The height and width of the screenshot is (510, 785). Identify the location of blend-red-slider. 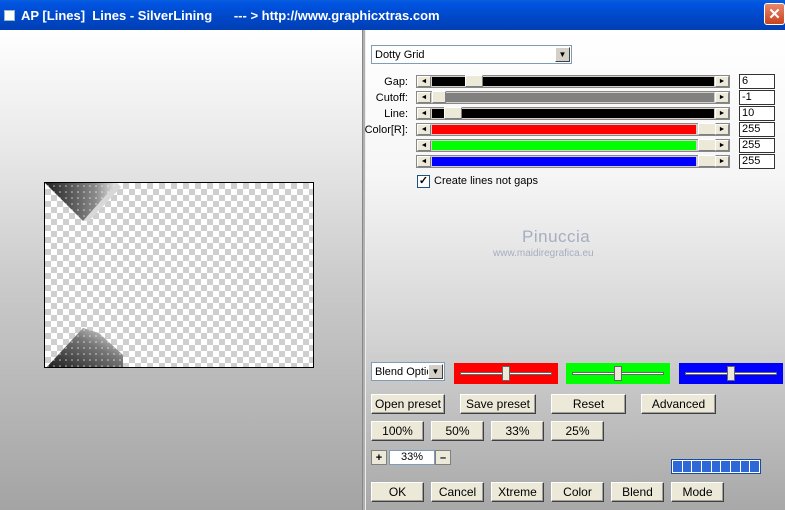
(506, 373).